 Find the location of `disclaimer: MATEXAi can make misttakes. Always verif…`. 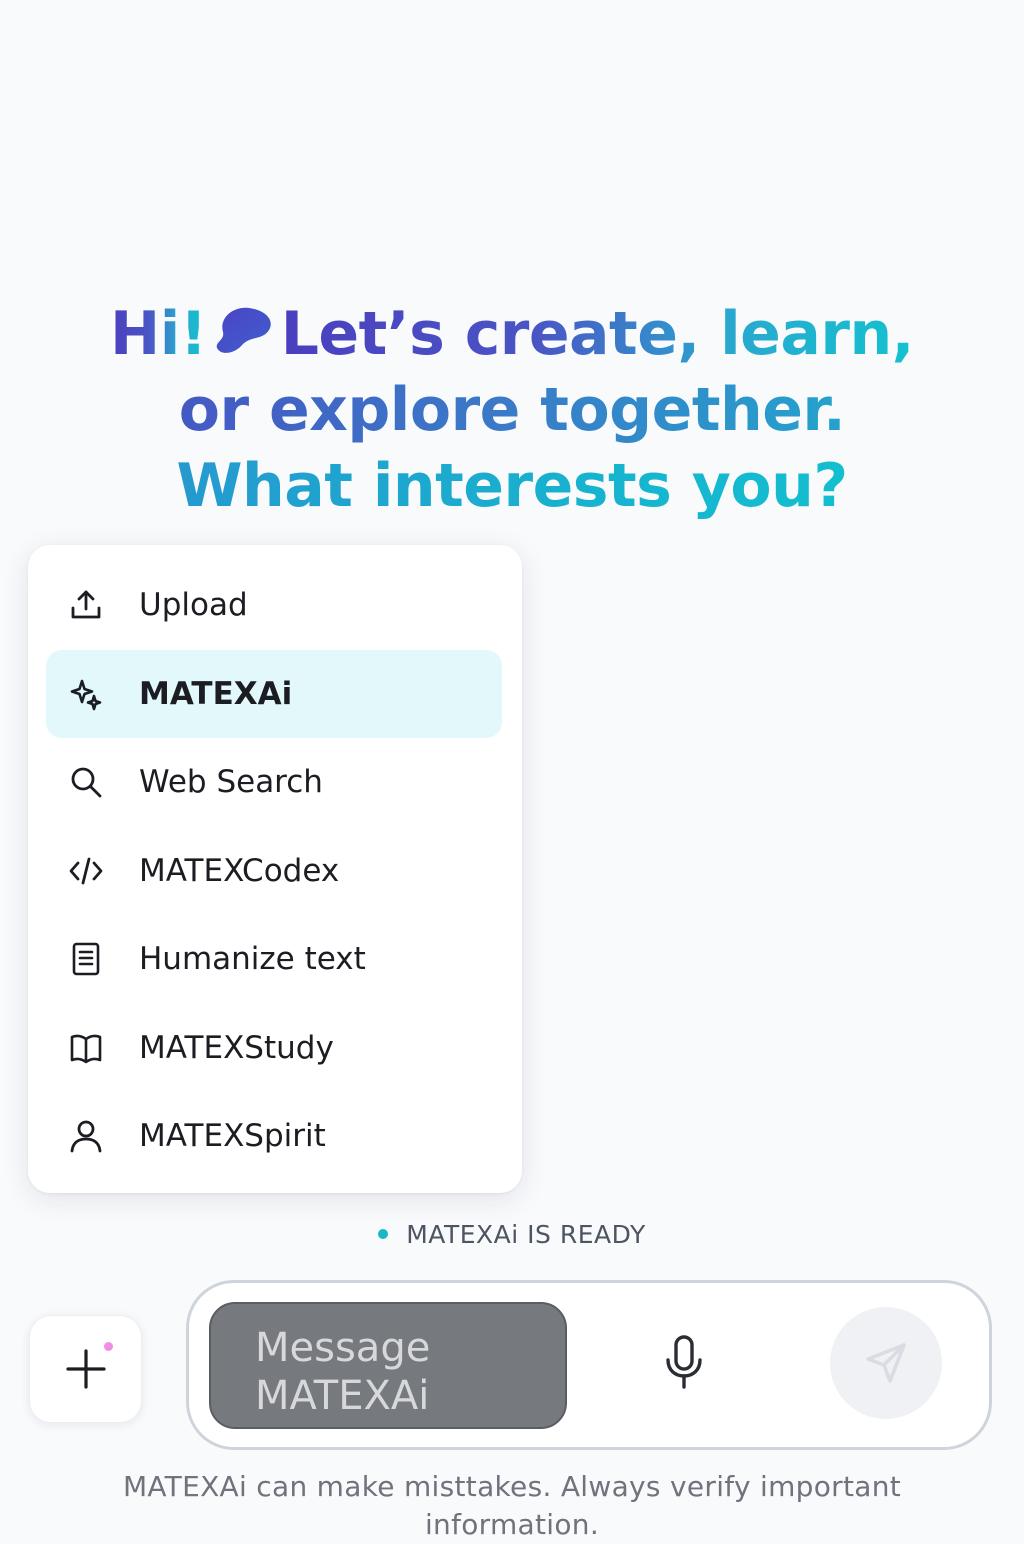

disclaimer: MATEXAi can make misttakes. Always verif… is located at coordinates (512, 1506).